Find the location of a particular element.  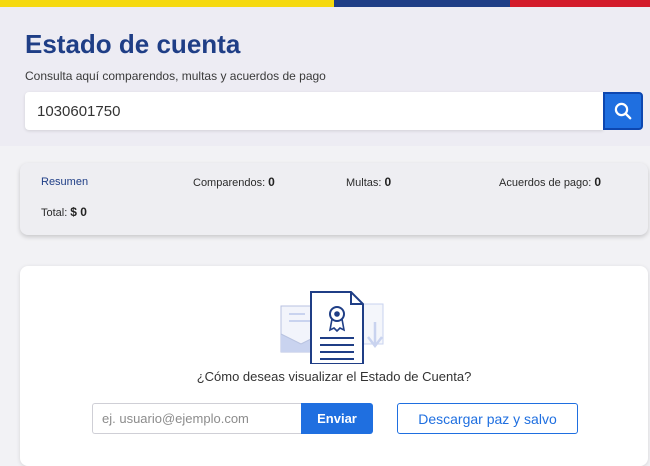

email-field is located at coordinates (197, 418).